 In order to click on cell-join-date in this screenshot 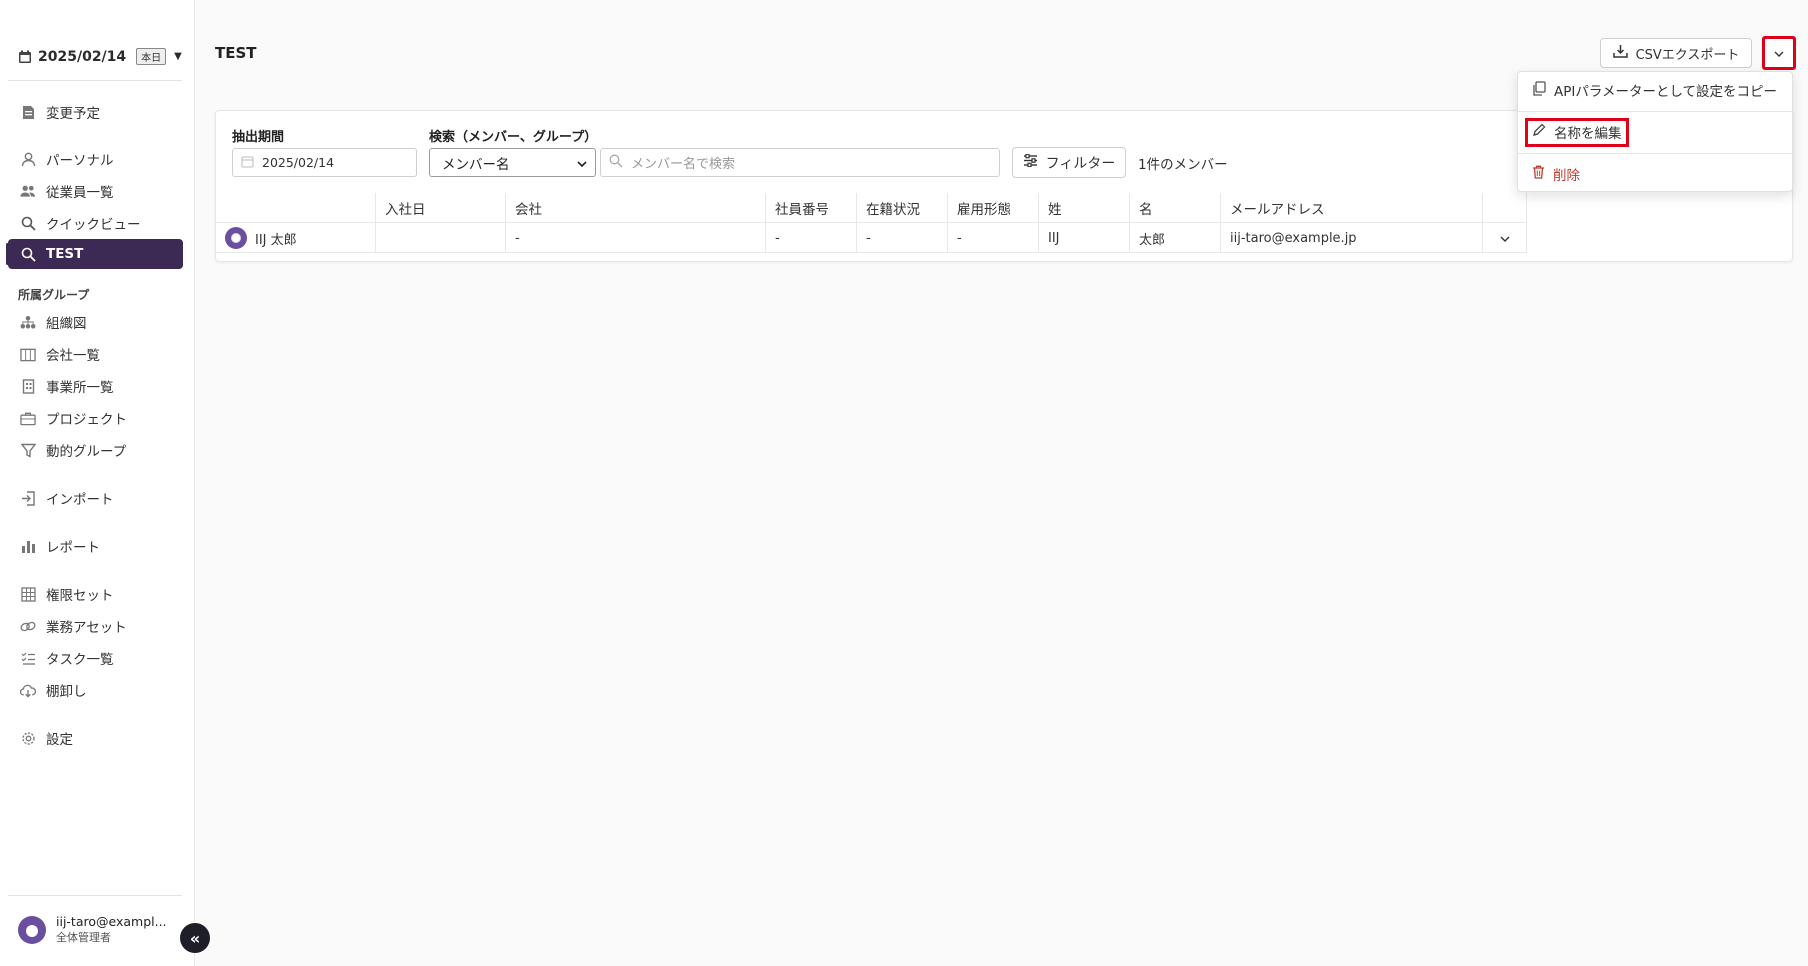, I will do `click(441, 238)`.